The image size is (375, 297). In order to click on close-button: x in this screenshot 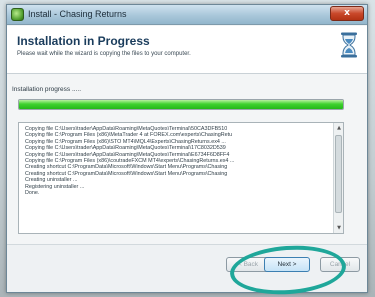, I will do `click(347, 13)`.